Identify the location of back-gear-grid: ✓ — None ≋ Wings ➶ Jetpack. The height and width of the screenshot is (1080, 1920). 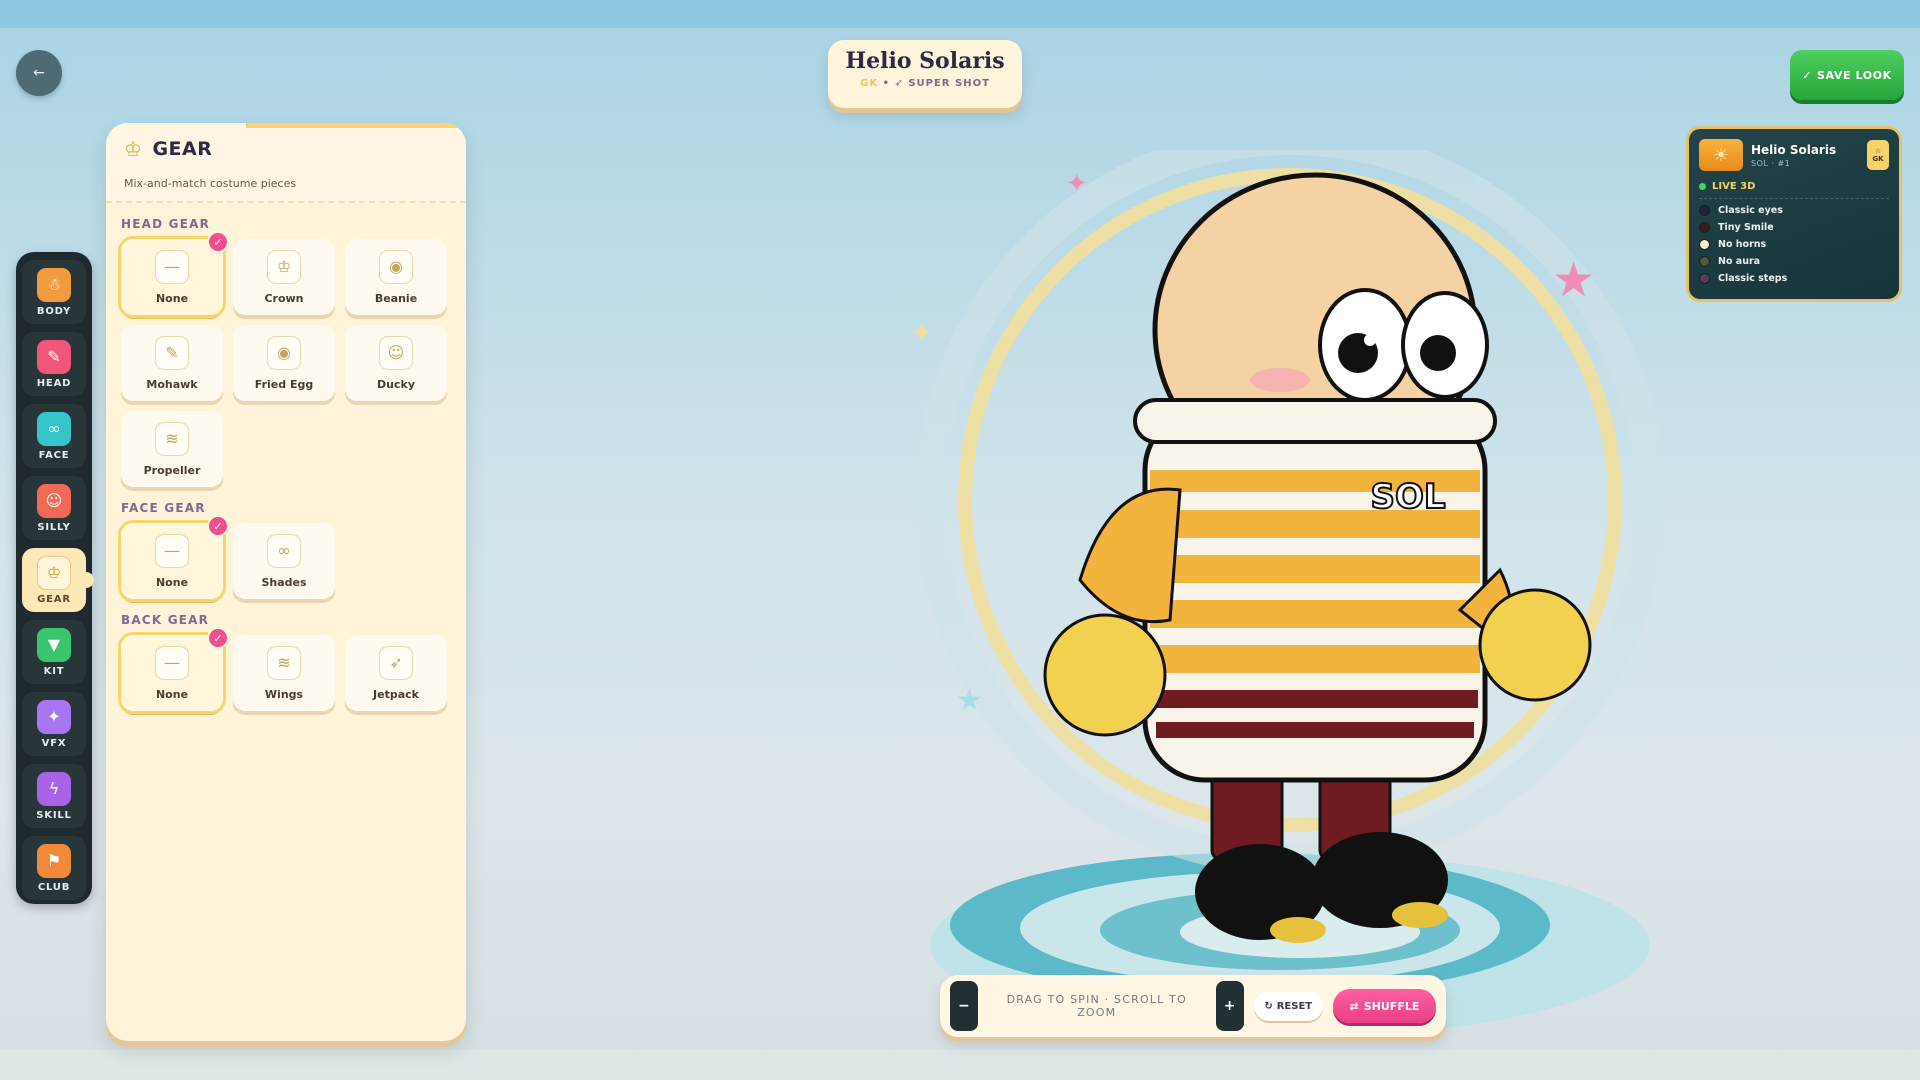
(286, 669).